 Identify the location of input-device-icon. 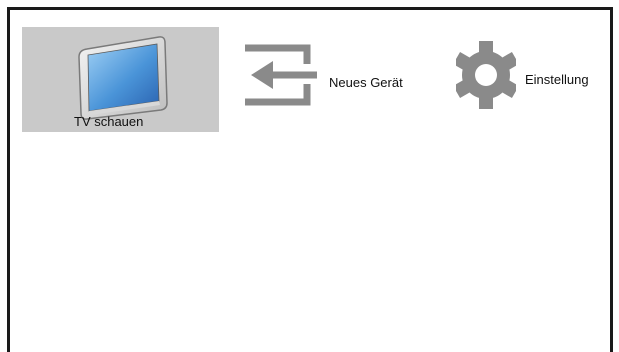
(281, 75).